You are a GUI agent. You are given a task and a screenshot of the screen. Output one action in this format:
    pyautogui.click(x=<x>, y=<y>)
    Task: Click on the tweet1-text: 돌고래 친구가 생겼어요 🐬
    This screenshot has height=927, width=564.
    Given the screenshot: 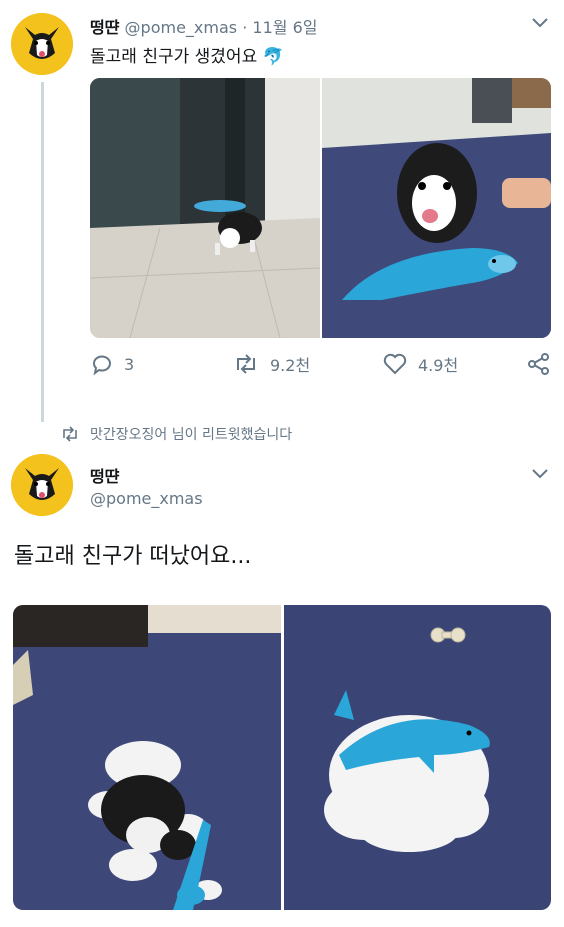 What is the action you would take?
    pyautogui.click(x=187, y=54)
    